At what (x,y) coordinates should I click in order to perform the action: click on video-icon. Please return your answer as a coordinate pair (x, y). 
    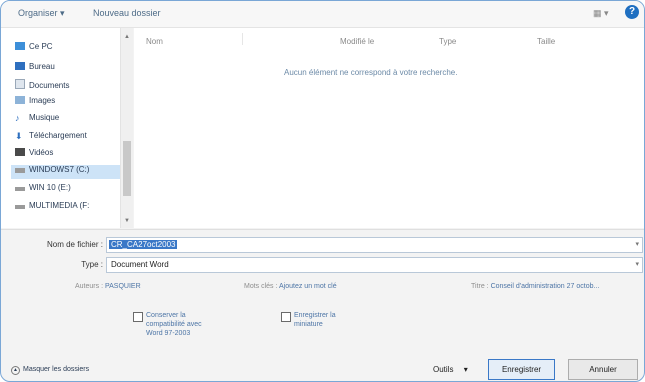
    Looking at the image, I should click on (20, 152).